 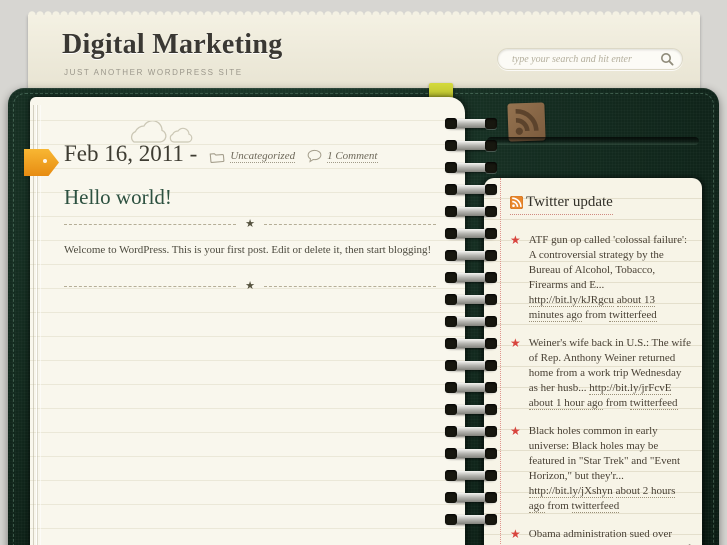 What do you see at coordinates (569, 202) in the screenshot?
I see `twitter-widget-title-text: Twitter update` at bounding box center [569, 202].